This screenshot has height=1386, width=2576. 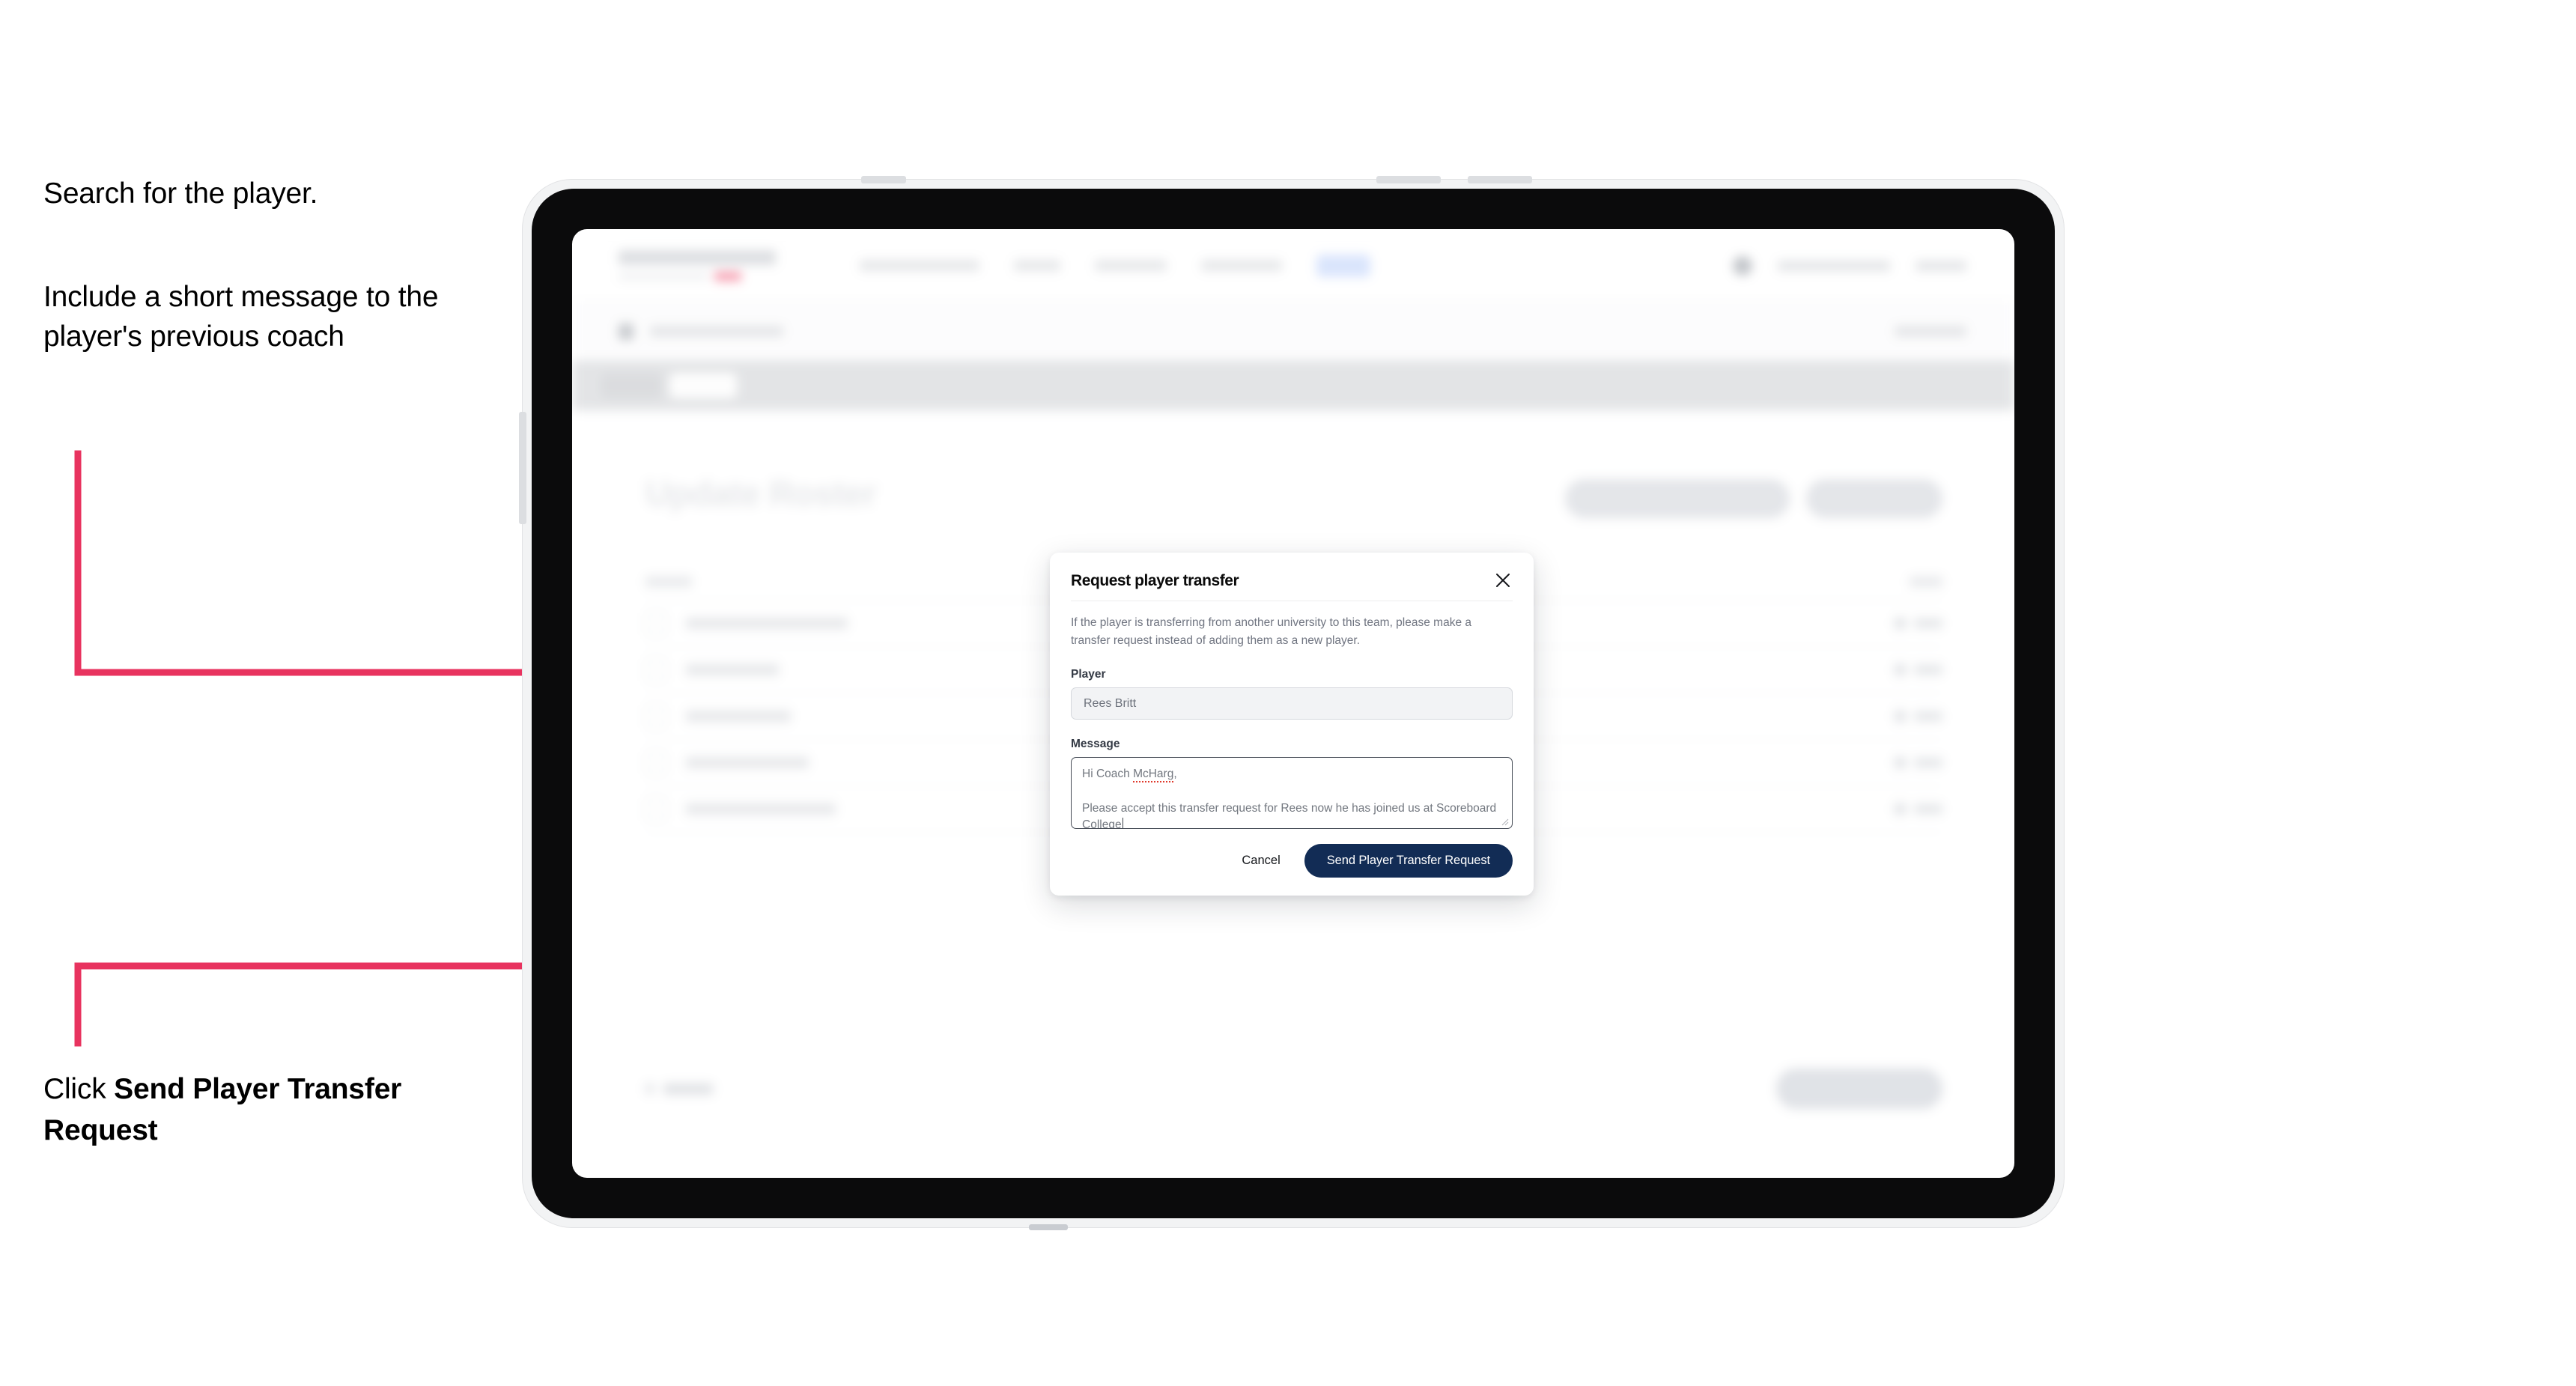 What do you see at coordinates (1504, 822) in the screenshot?
I see `resize-grip-icon` at bounding box center [1504, 822].